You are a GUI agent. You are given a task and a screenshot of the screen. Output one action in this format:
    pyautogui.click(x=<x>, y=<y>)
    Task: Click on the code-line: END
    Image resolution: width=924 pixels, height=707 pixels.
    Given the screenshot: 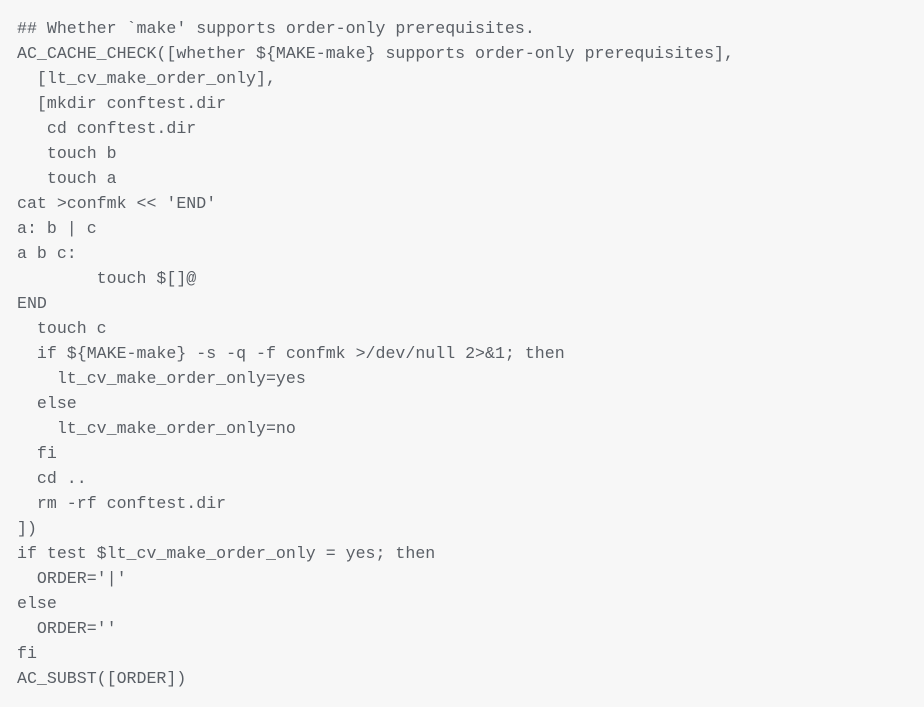 What is the action you would take?
    pyautogui.click(x=32, y=303)
    